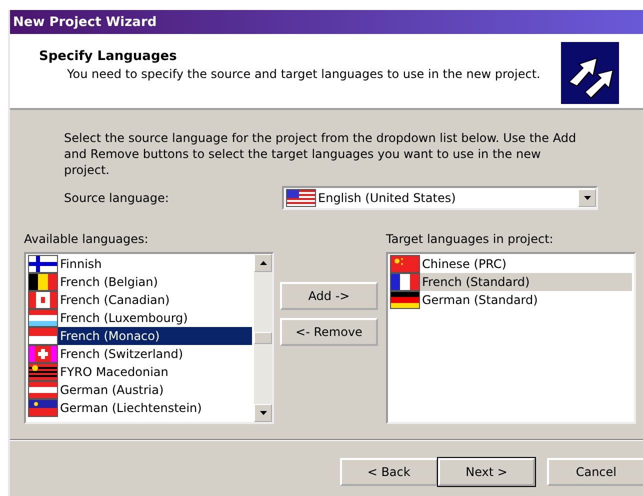  What do you see at coordinates (511, 300) in the screenshot?
I see `language-item: German (Standard)` at bounding box center [511, 300].